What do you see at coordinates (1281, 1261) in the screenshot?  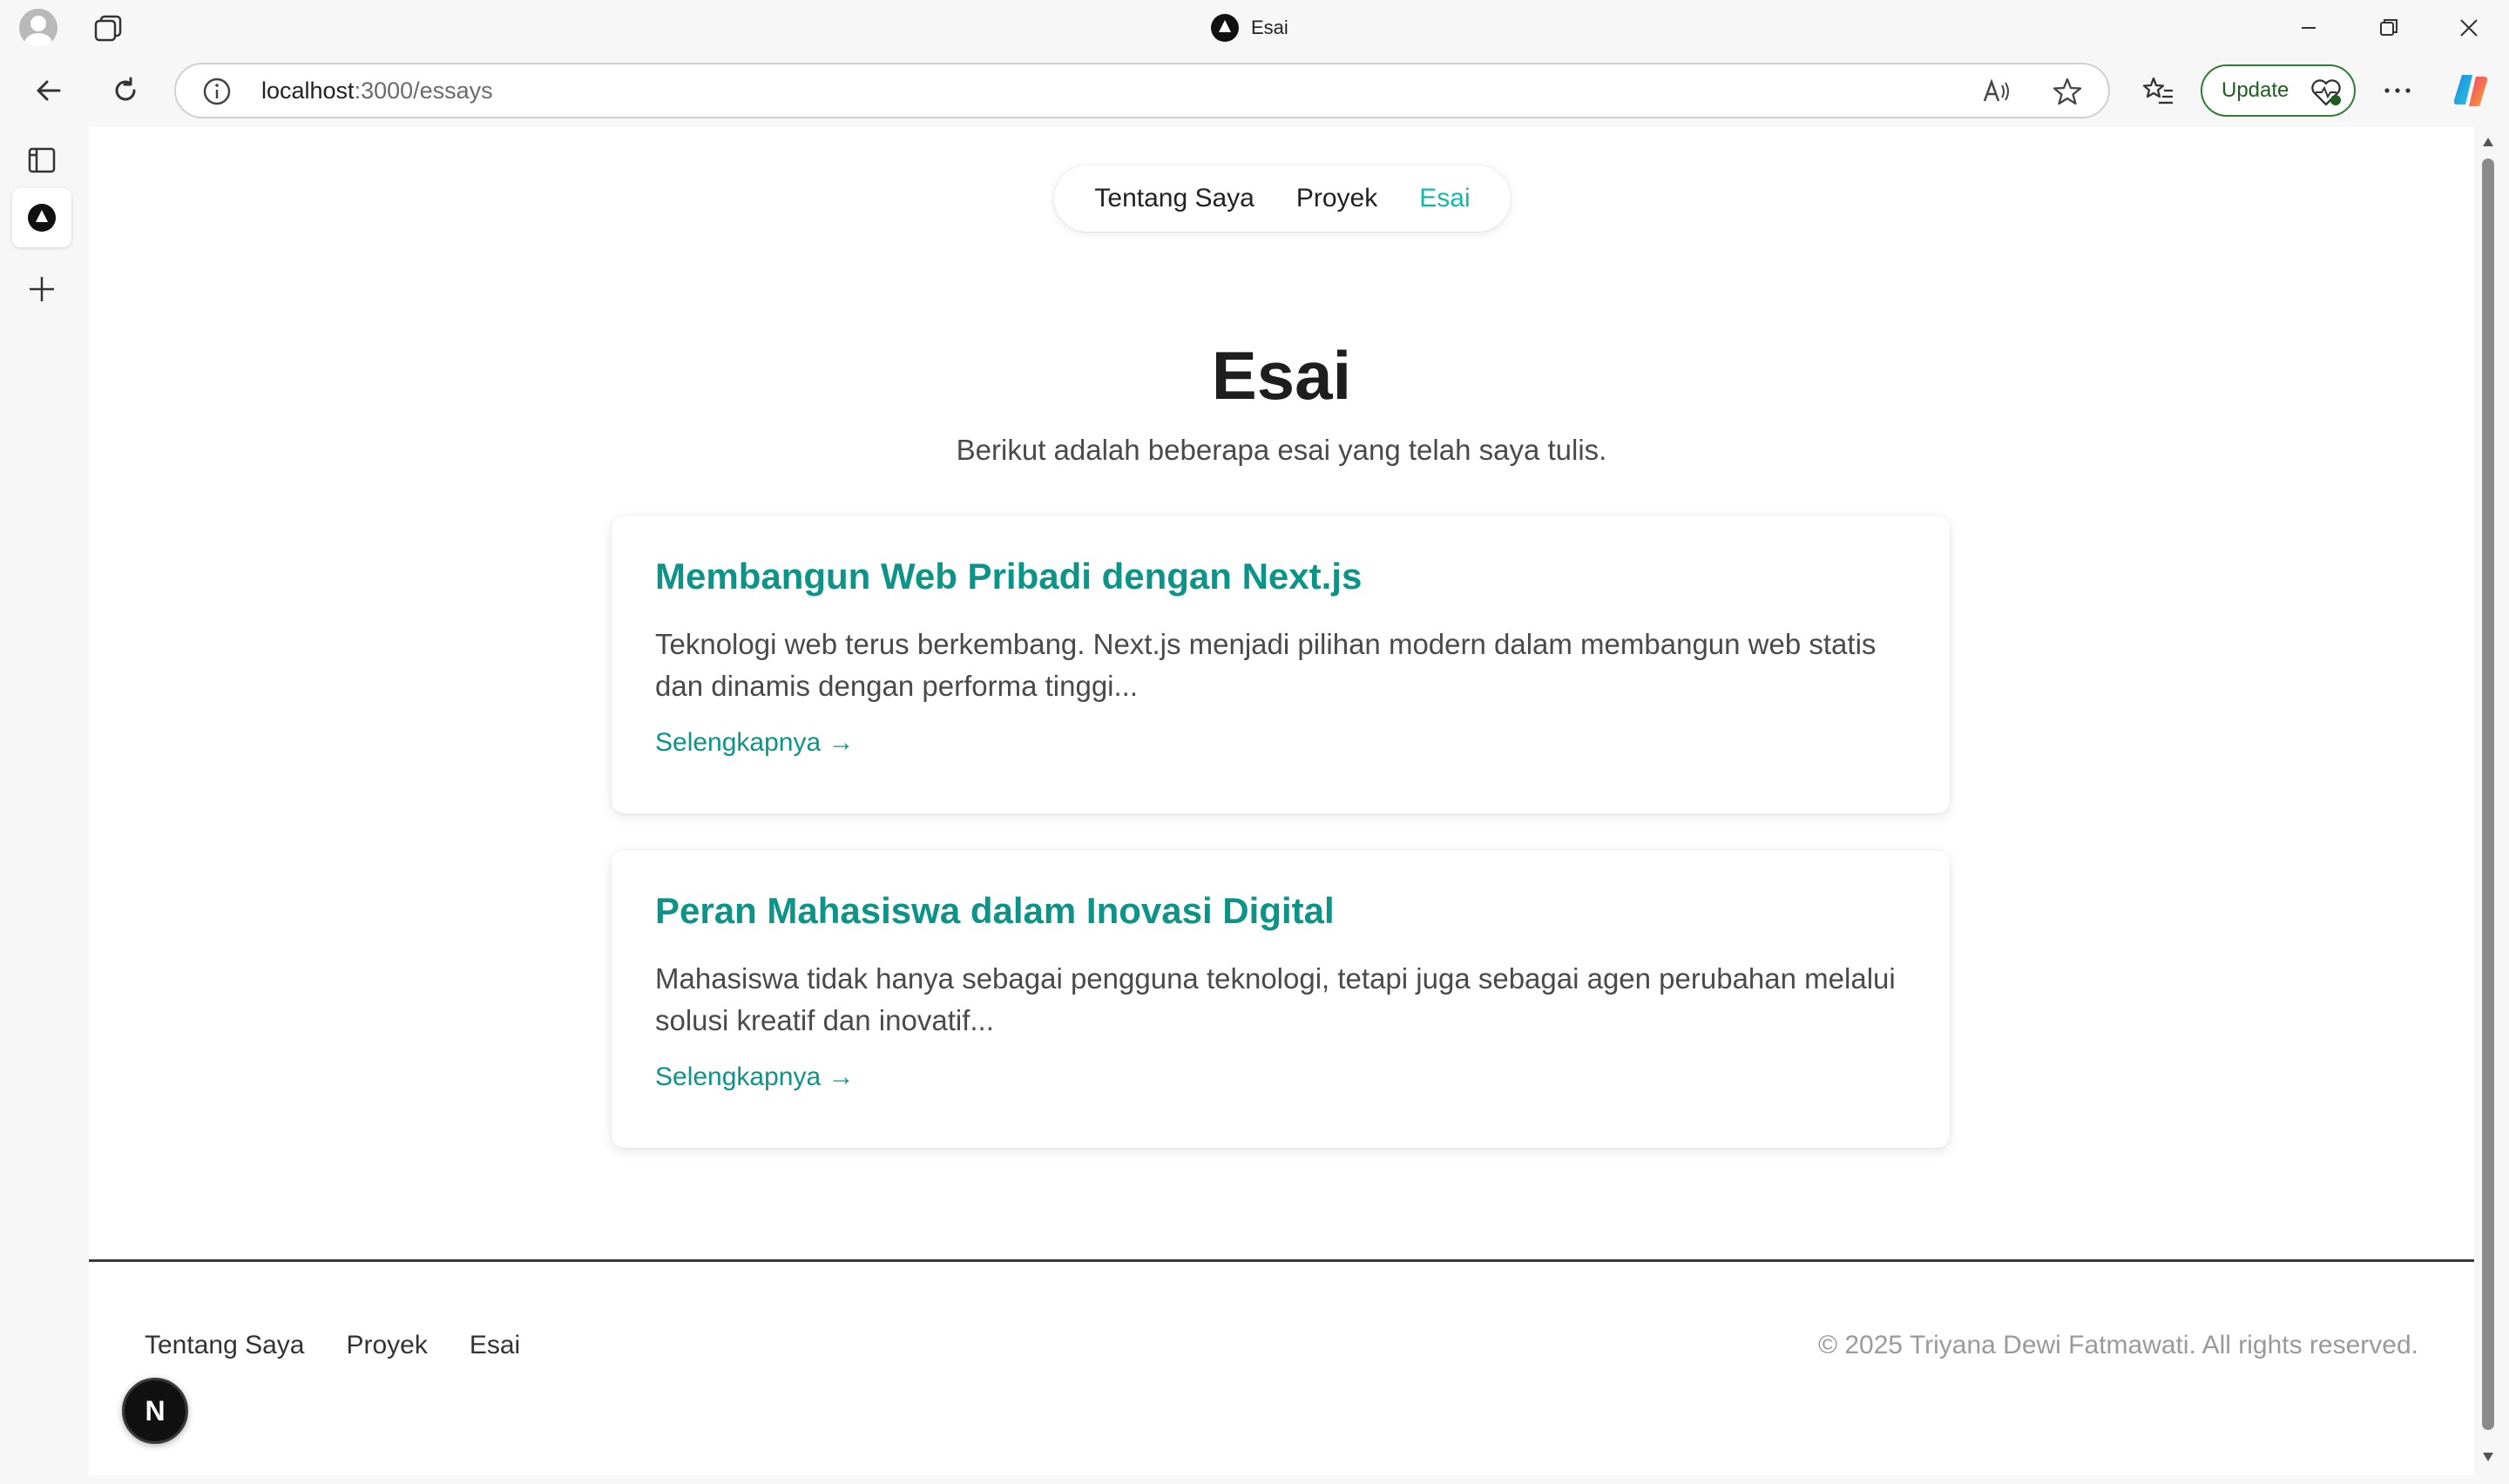 I see `footer-divider` at bounding box center [1281, 1261].